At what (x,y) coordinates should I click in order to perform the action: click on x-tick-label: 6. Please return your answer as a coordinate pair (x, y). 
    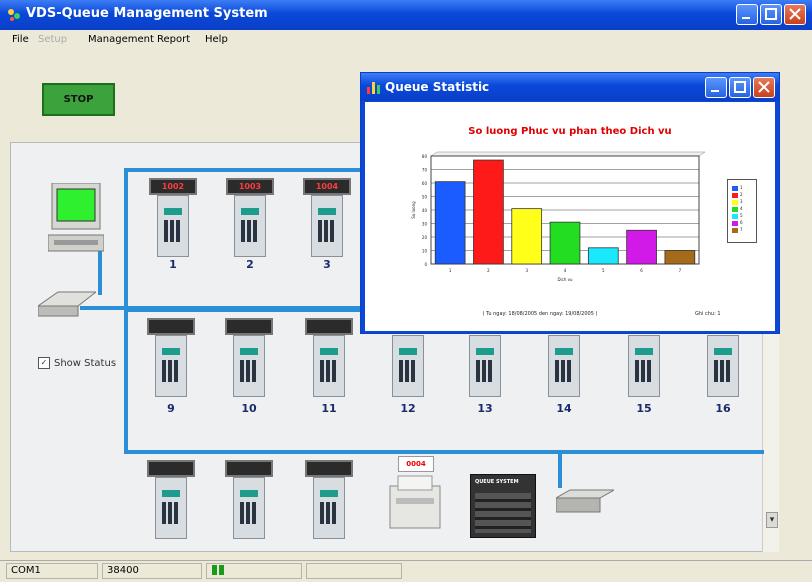
    Looking at the image, I should click on (641, 270).